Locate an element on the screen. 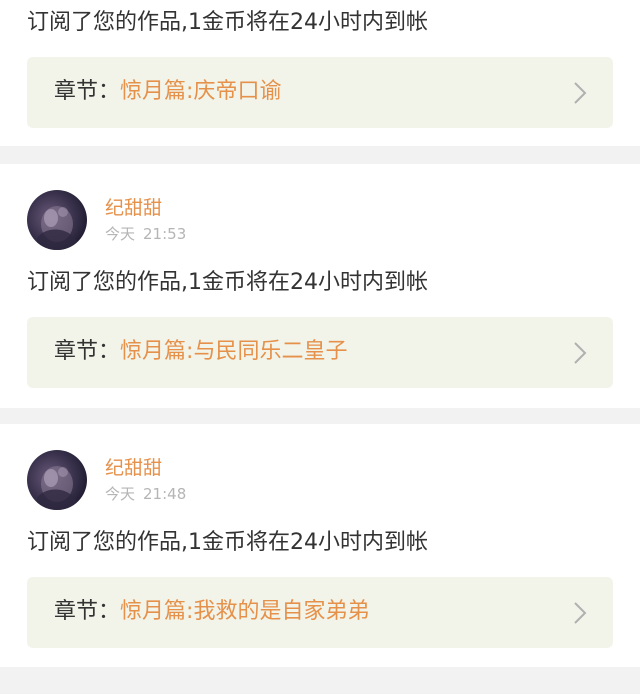 This screenshot has height=694, width=640. chapter-title: 惊月篇:庆帝口谕 is located at coordinates (201, 91).